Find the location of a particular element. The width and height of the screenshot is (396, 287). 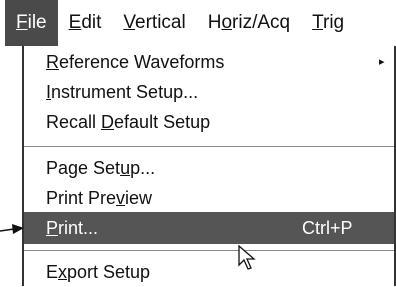

menu-item-label: Export Setup is located at coordinates (98, 272).